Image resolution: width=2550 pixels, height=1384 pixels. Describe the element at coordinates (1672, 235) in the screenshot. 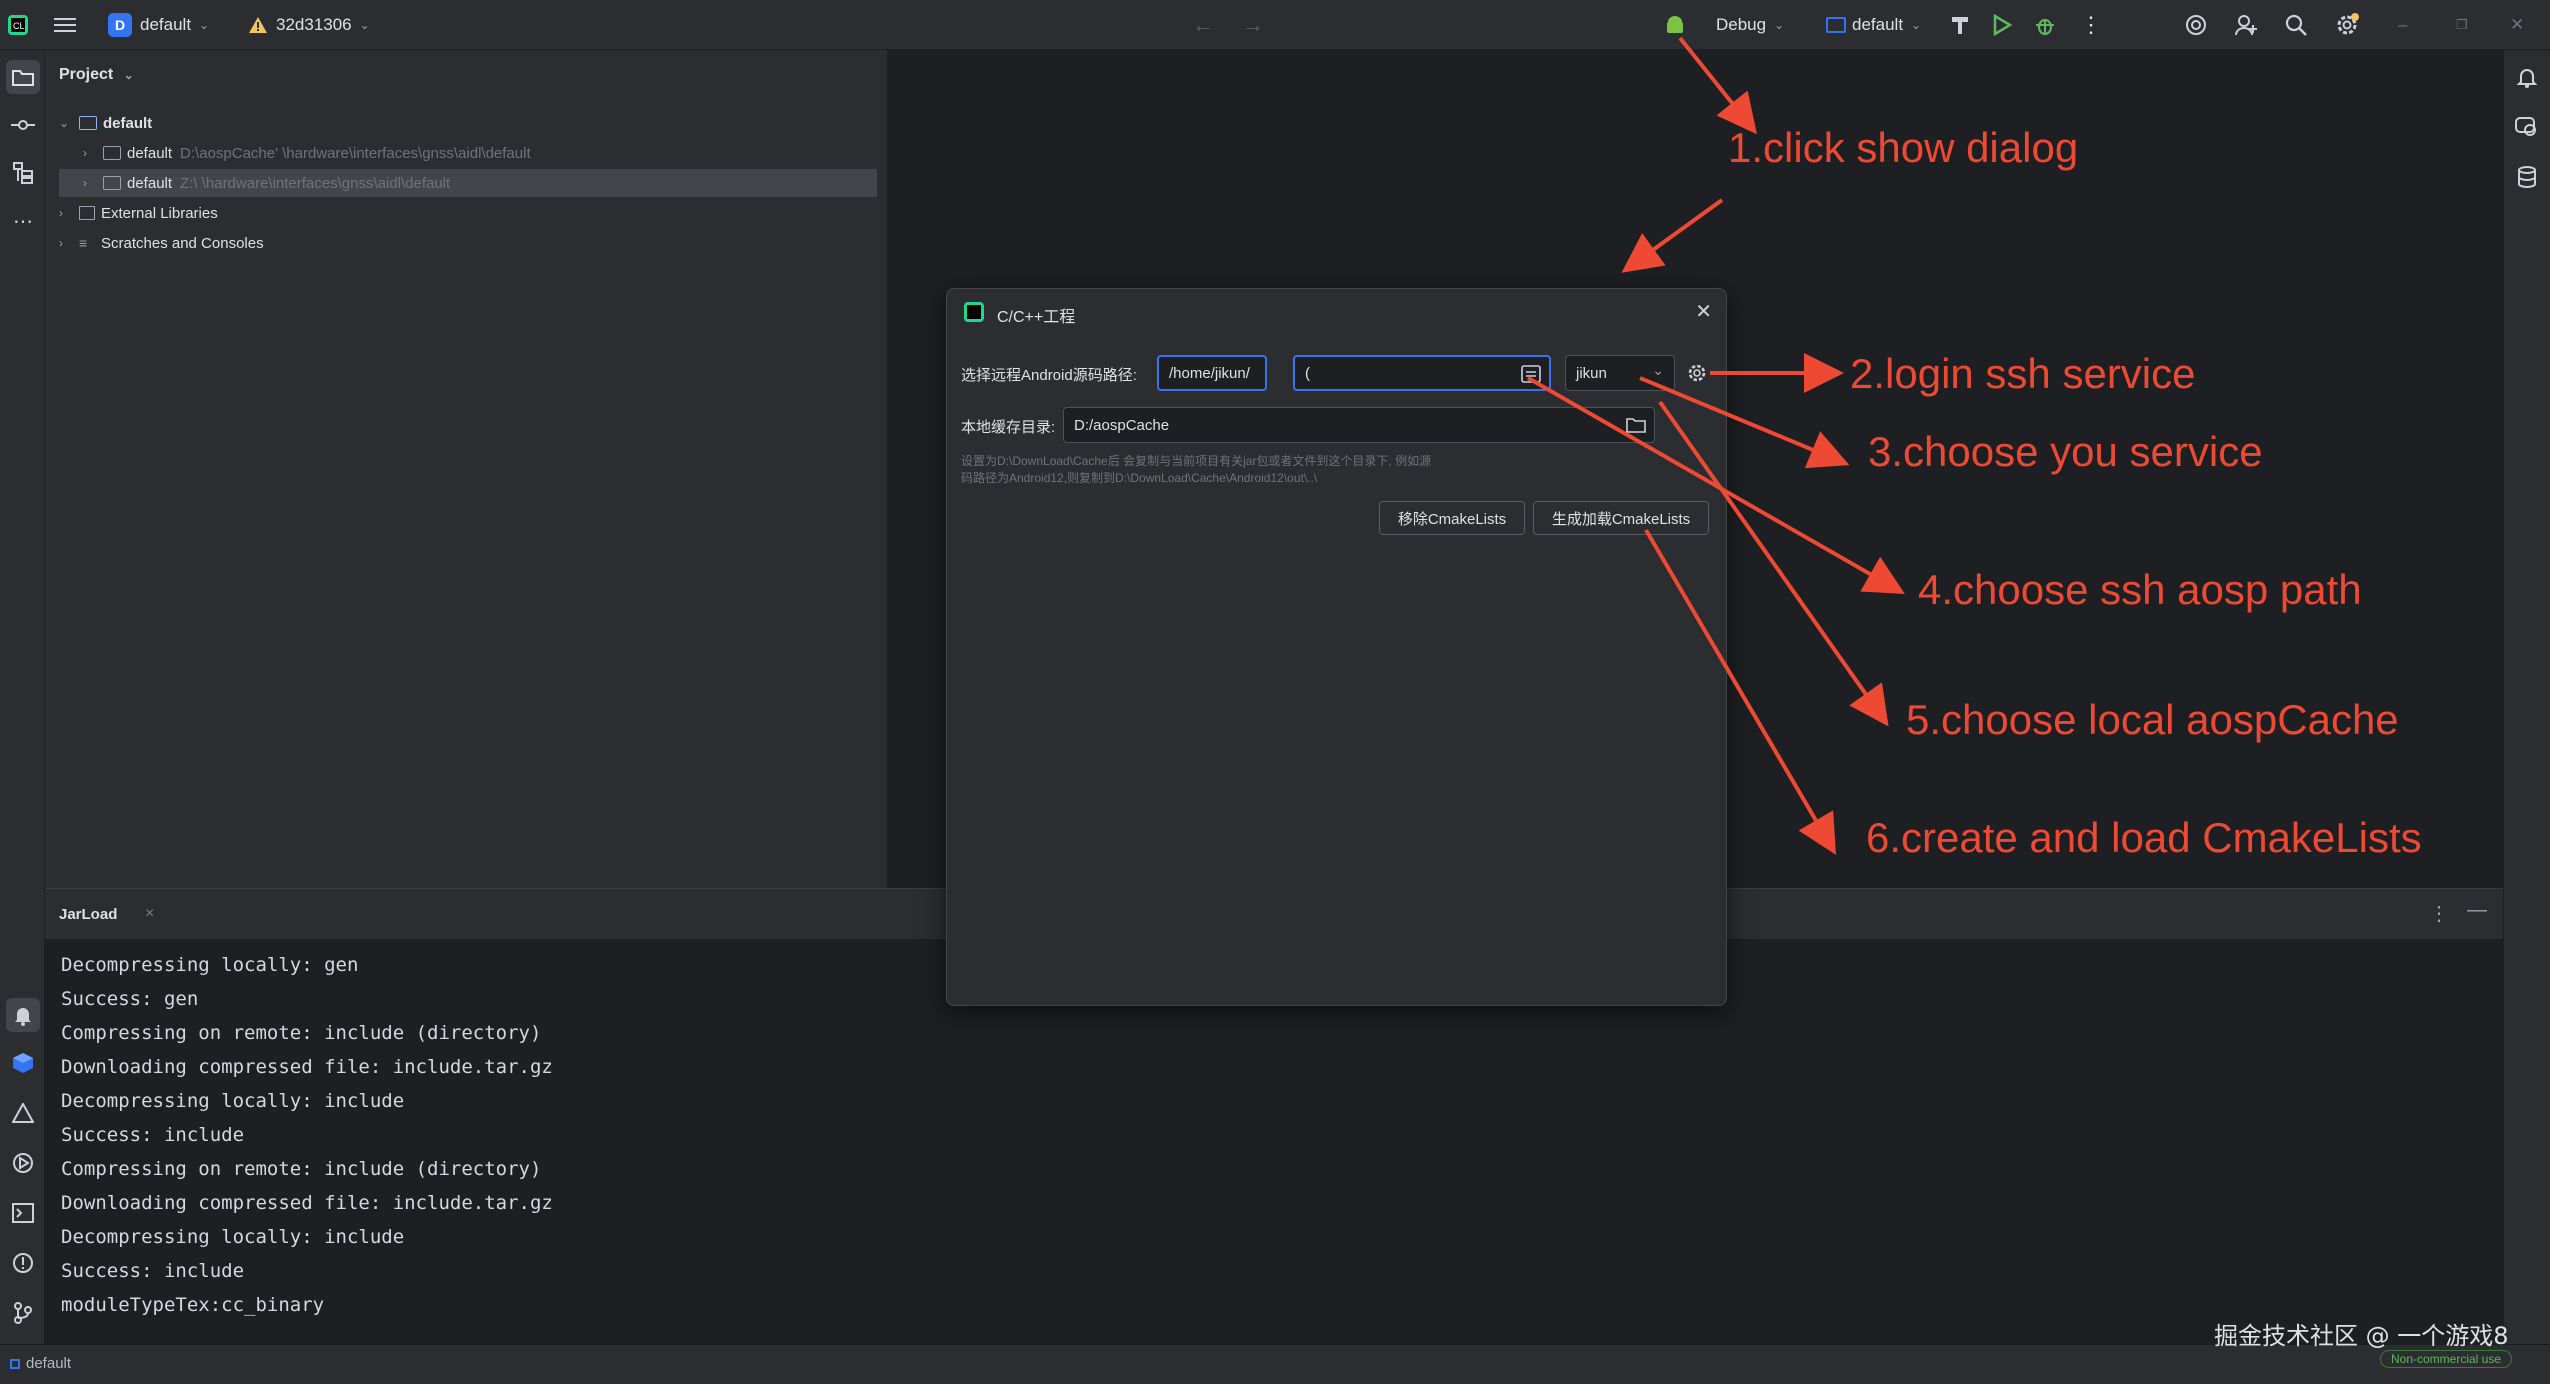

I see `arrow-1b` at that location.